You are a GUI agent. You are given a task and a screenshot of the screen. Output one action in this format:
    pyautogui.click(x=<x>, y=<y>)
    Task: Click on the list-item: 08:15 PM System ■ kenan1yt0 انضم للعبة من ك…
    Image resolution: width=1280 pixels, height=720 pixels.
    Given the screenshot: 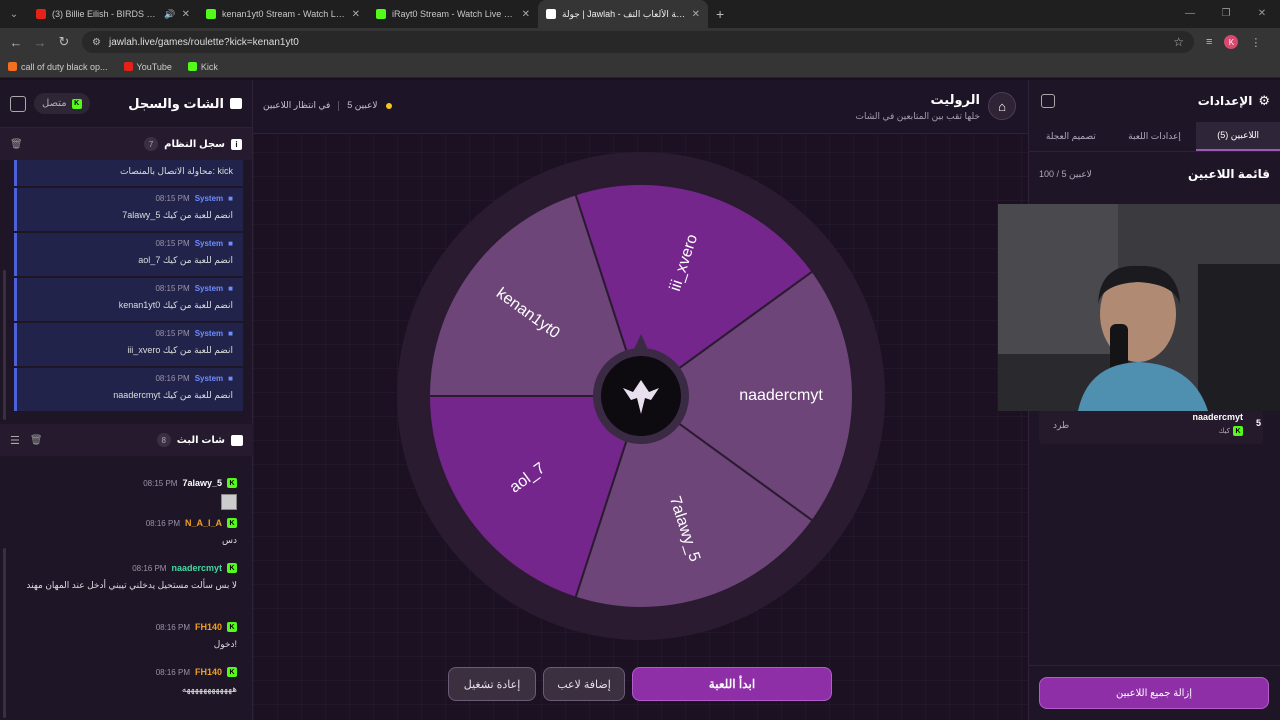 What is the action you would take?
    pyautogui.click(x=128, y=299)
    